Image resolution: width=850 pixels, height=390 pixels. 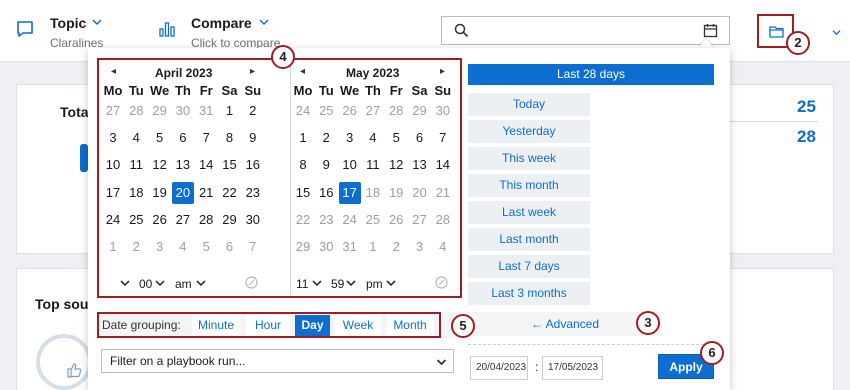 I want to click on preset-last-28-days: Last 28 days, so click(x=591, y=74).